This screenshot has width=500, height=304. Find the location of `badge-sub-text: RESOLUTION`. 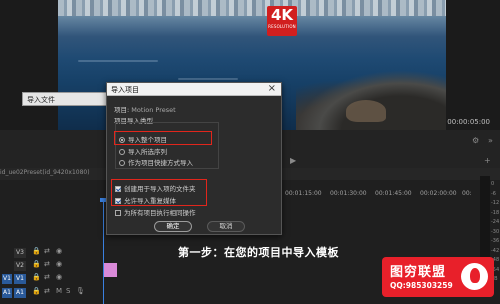

badge-sub-text: RESOLUTION is located at coordinates (282, 26).